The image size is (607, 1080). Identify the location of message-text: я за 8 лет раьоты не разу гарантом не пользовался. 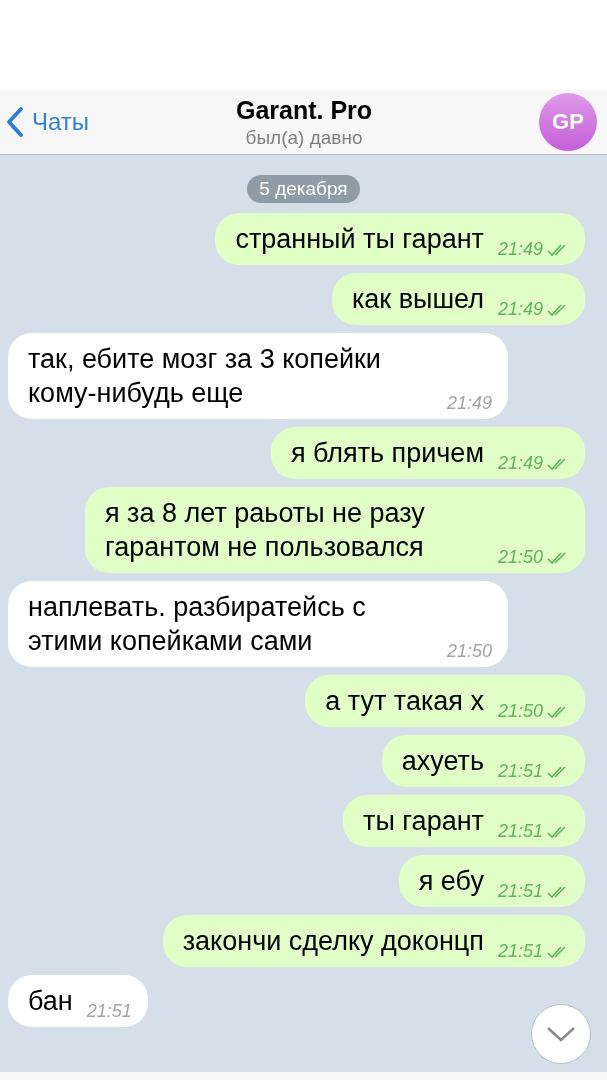
(265, 530).